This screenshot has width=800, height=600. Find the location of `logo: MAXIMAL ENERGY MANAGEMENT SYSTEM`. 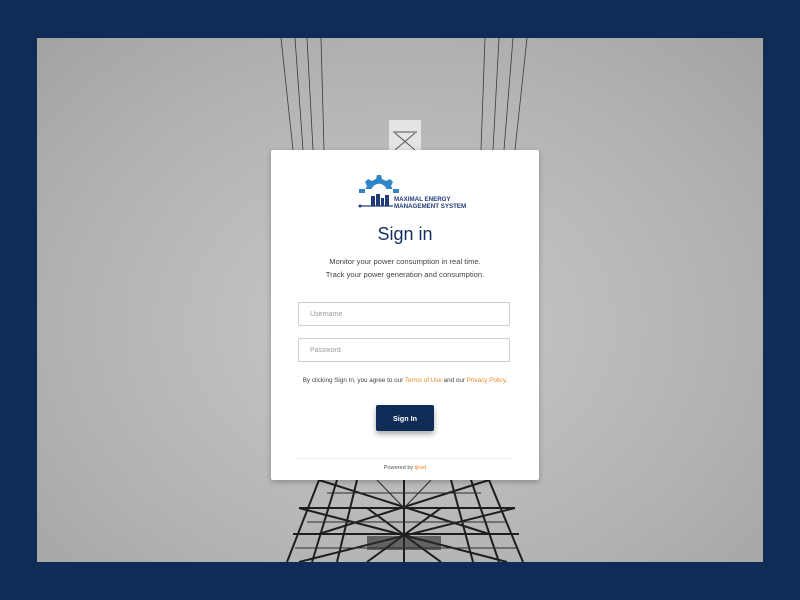

logo: MAXIMAL ENERGY MANAGEMENT SYSTEM is located at coordinates (411, 193).